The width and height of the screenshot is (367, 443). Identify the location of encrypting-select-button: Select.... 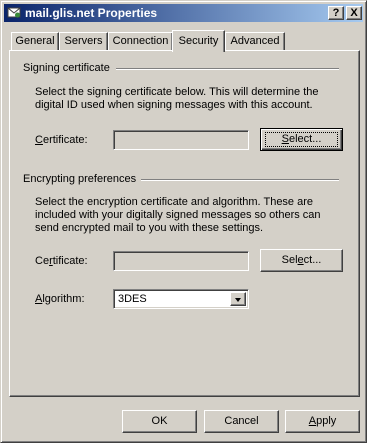
(301, 260).